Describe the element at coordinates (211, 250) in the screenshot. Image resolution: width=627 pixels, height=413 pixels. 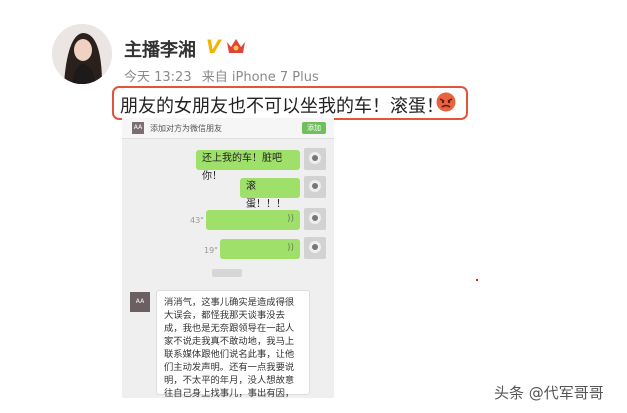
I see `voice-duration: 19"` at that location.